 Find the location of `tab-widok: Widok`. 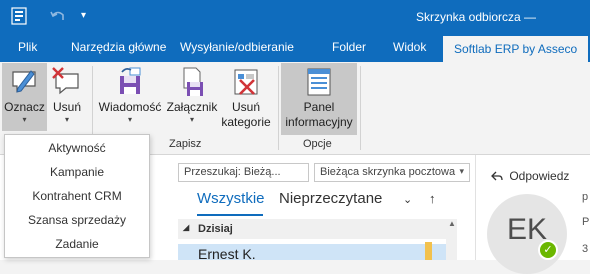

tab-widok: Widok is located at coordinates (409, 47).